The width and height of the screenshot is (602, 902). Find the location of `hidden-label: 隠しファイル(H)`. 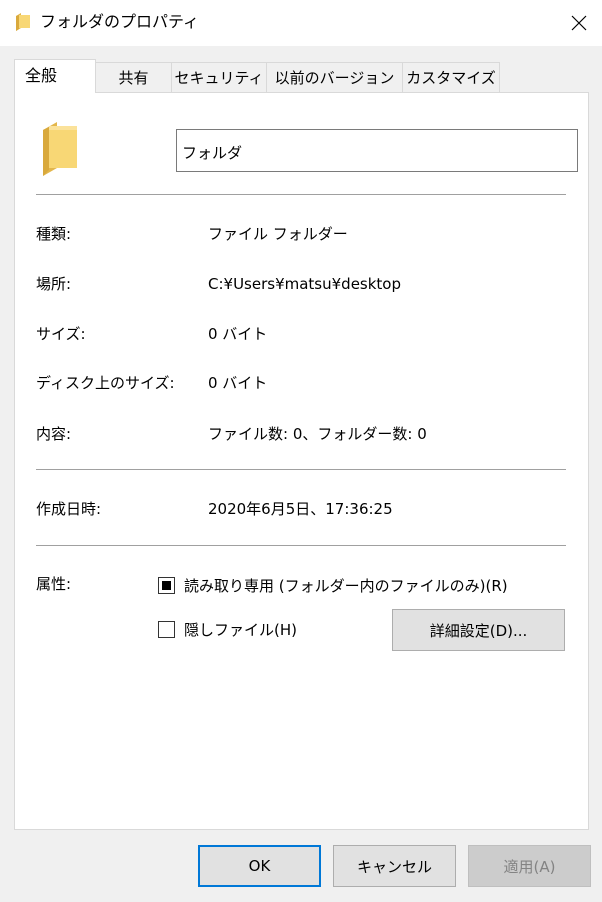

hidden-label: 隠しファイル(H) is located at coordinates (240, 630).